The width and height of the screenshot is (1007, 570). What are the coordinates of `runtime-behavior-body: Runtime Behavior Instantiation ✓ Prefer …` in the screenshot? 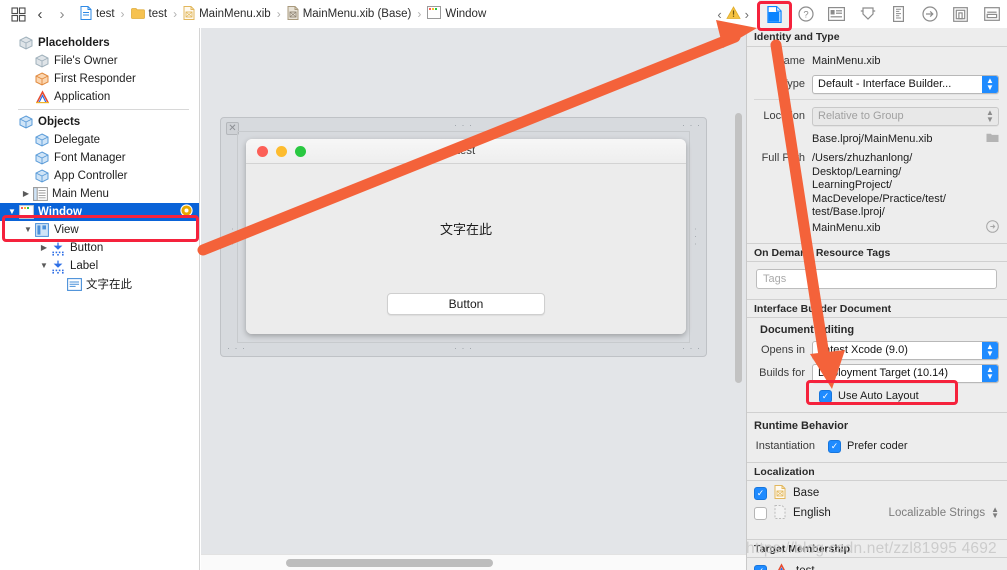 It's located at (877, 437).